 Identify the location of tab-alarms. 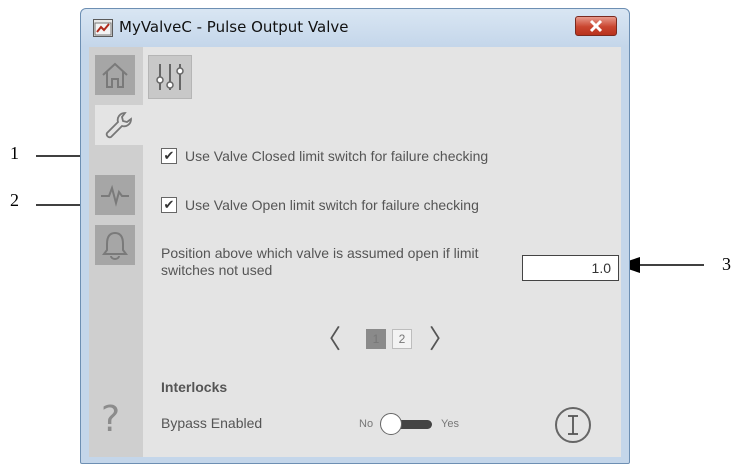
(115, 245).